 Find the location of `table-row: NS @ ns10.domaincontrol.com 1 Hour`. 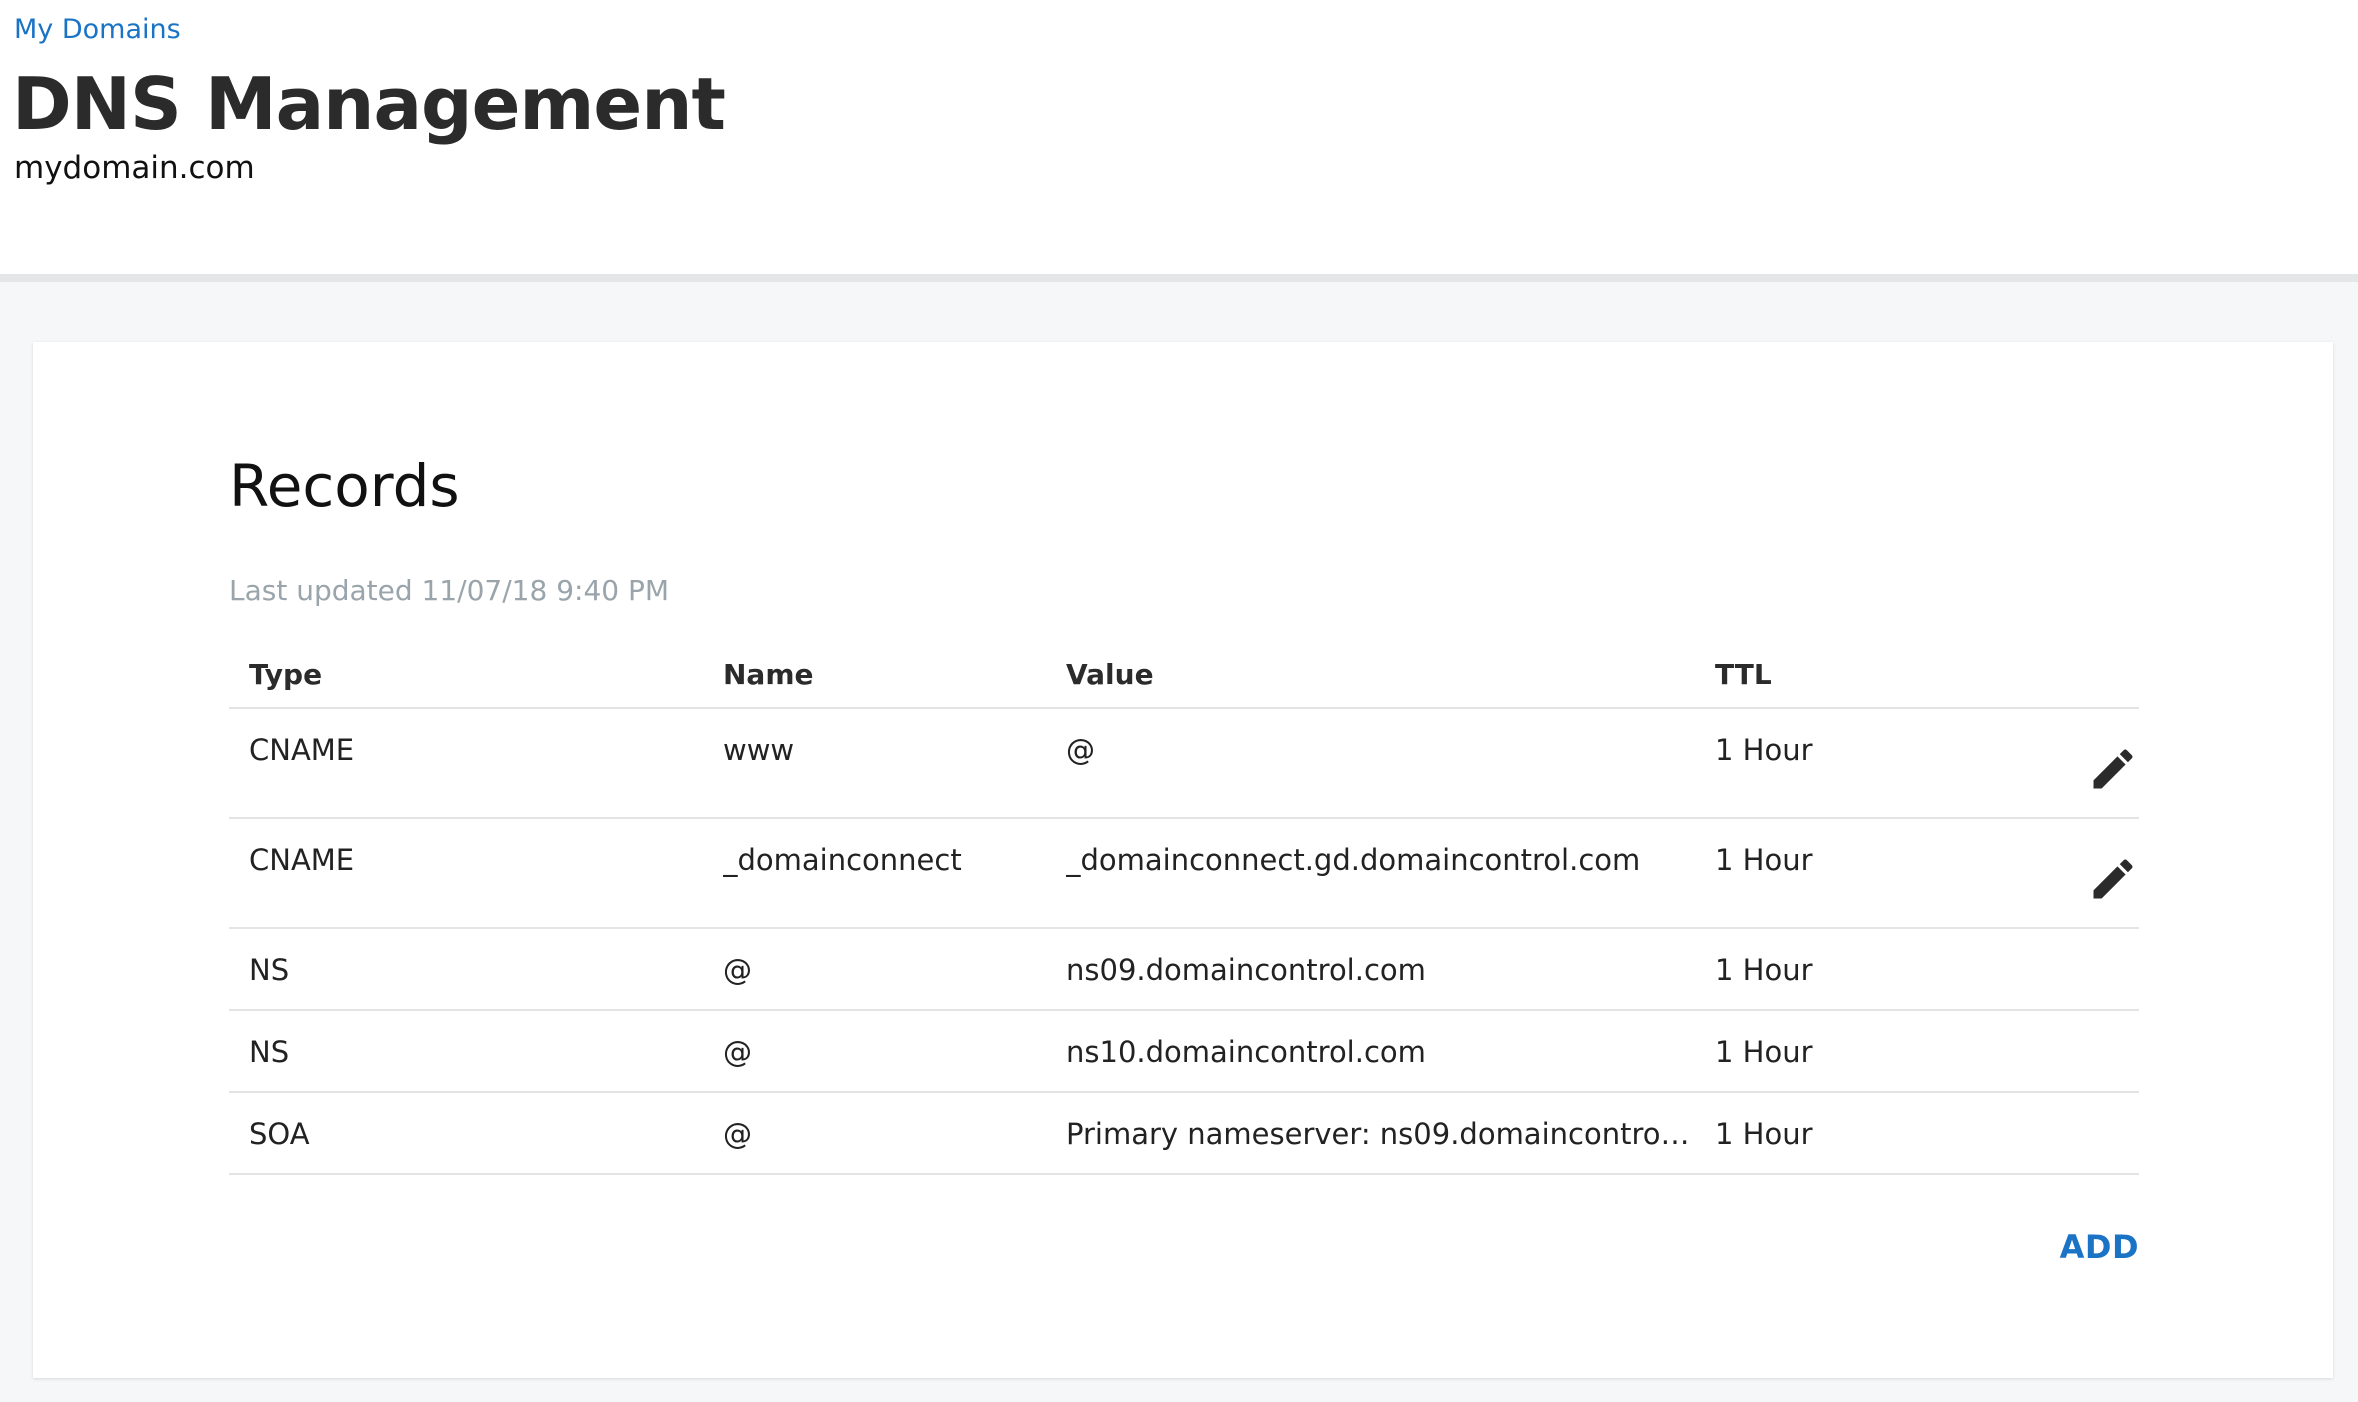

table-row: NS @ ns10.domaincontrol.com 1 Hour is located at coordinates (1184, 1051).